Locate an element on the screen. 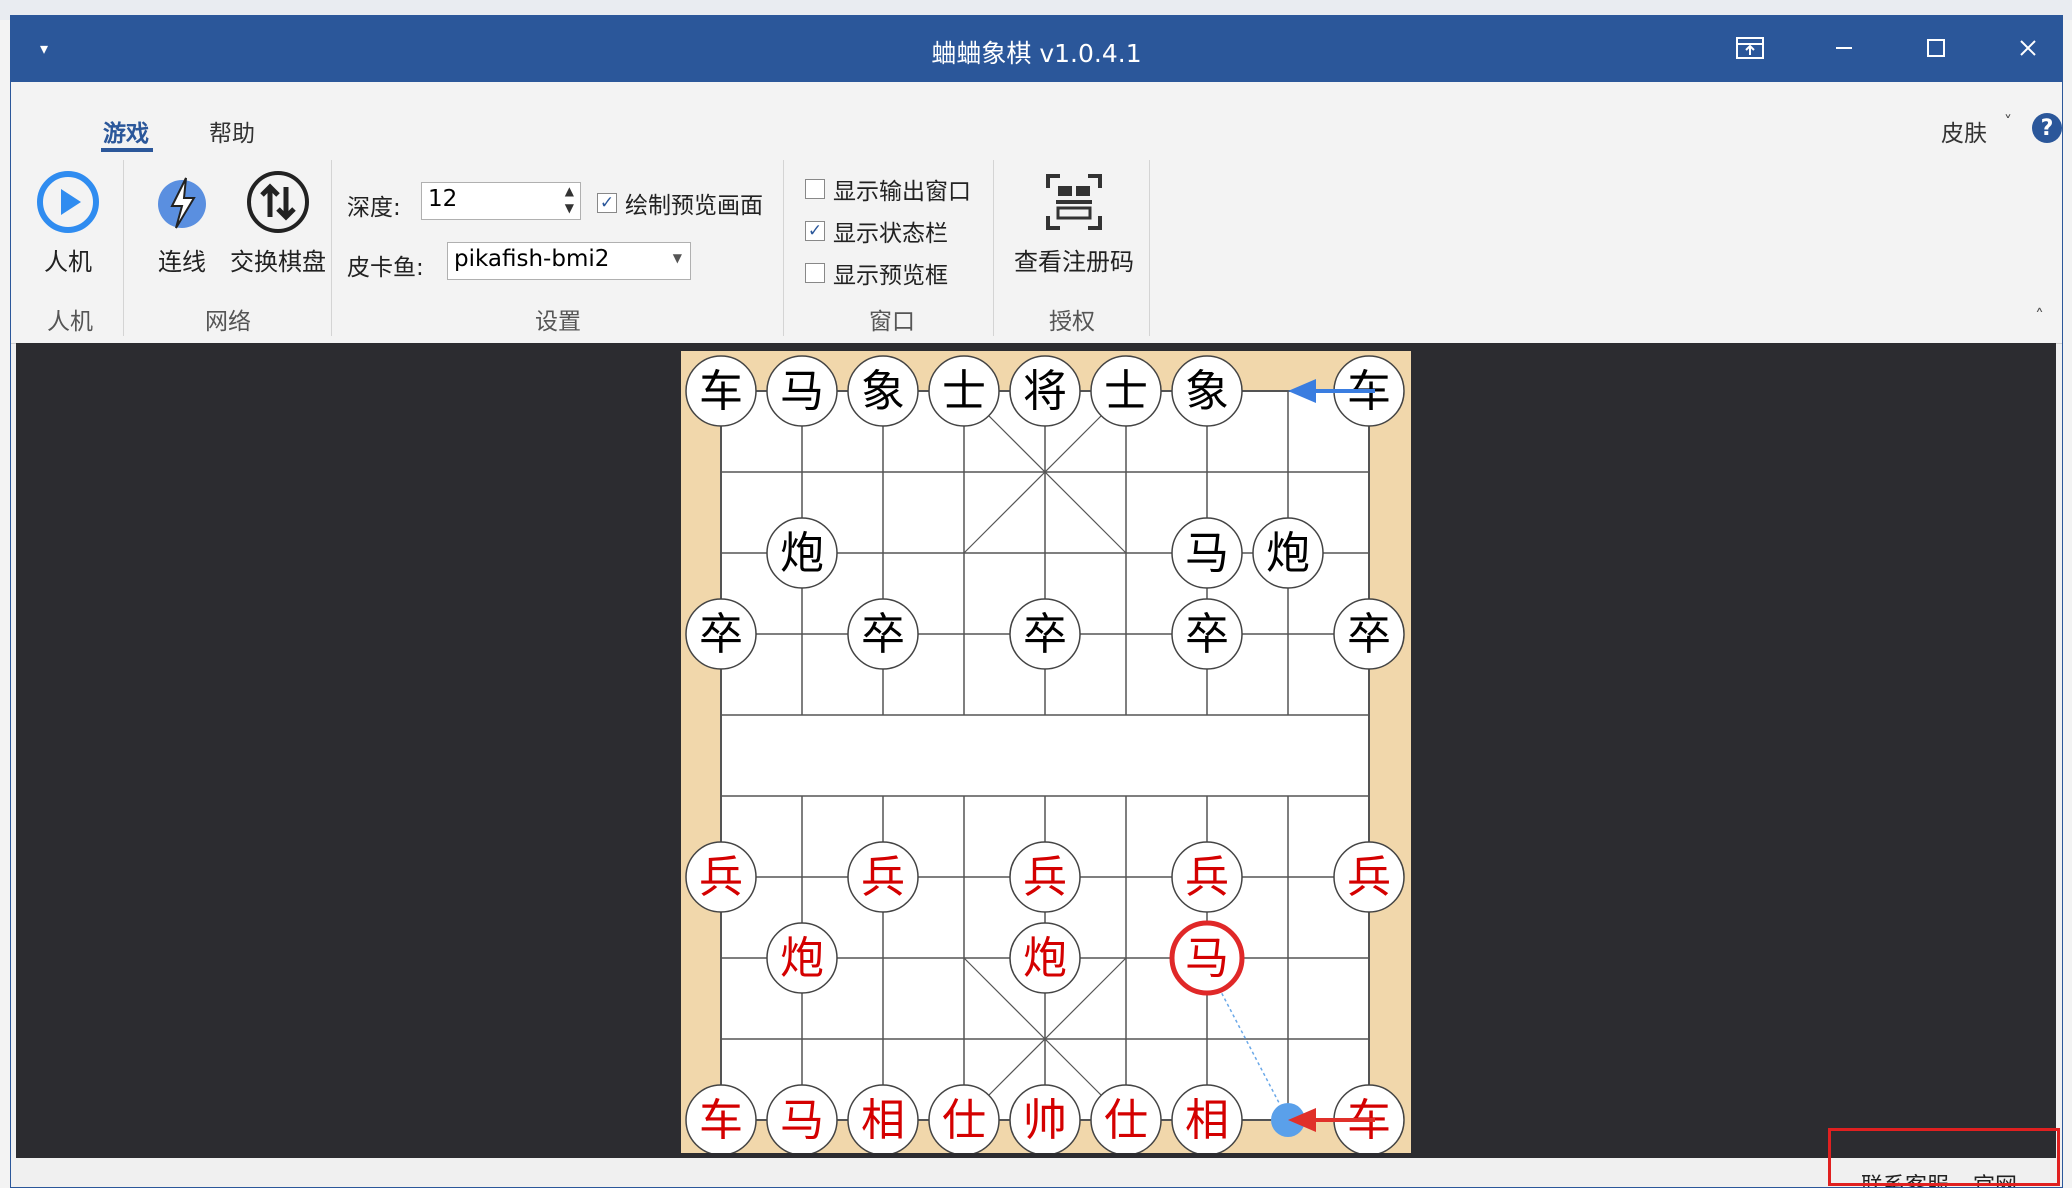 The image size is (2072, 1188). piece-label: 帅 is located at coordinates (1045, 1120).